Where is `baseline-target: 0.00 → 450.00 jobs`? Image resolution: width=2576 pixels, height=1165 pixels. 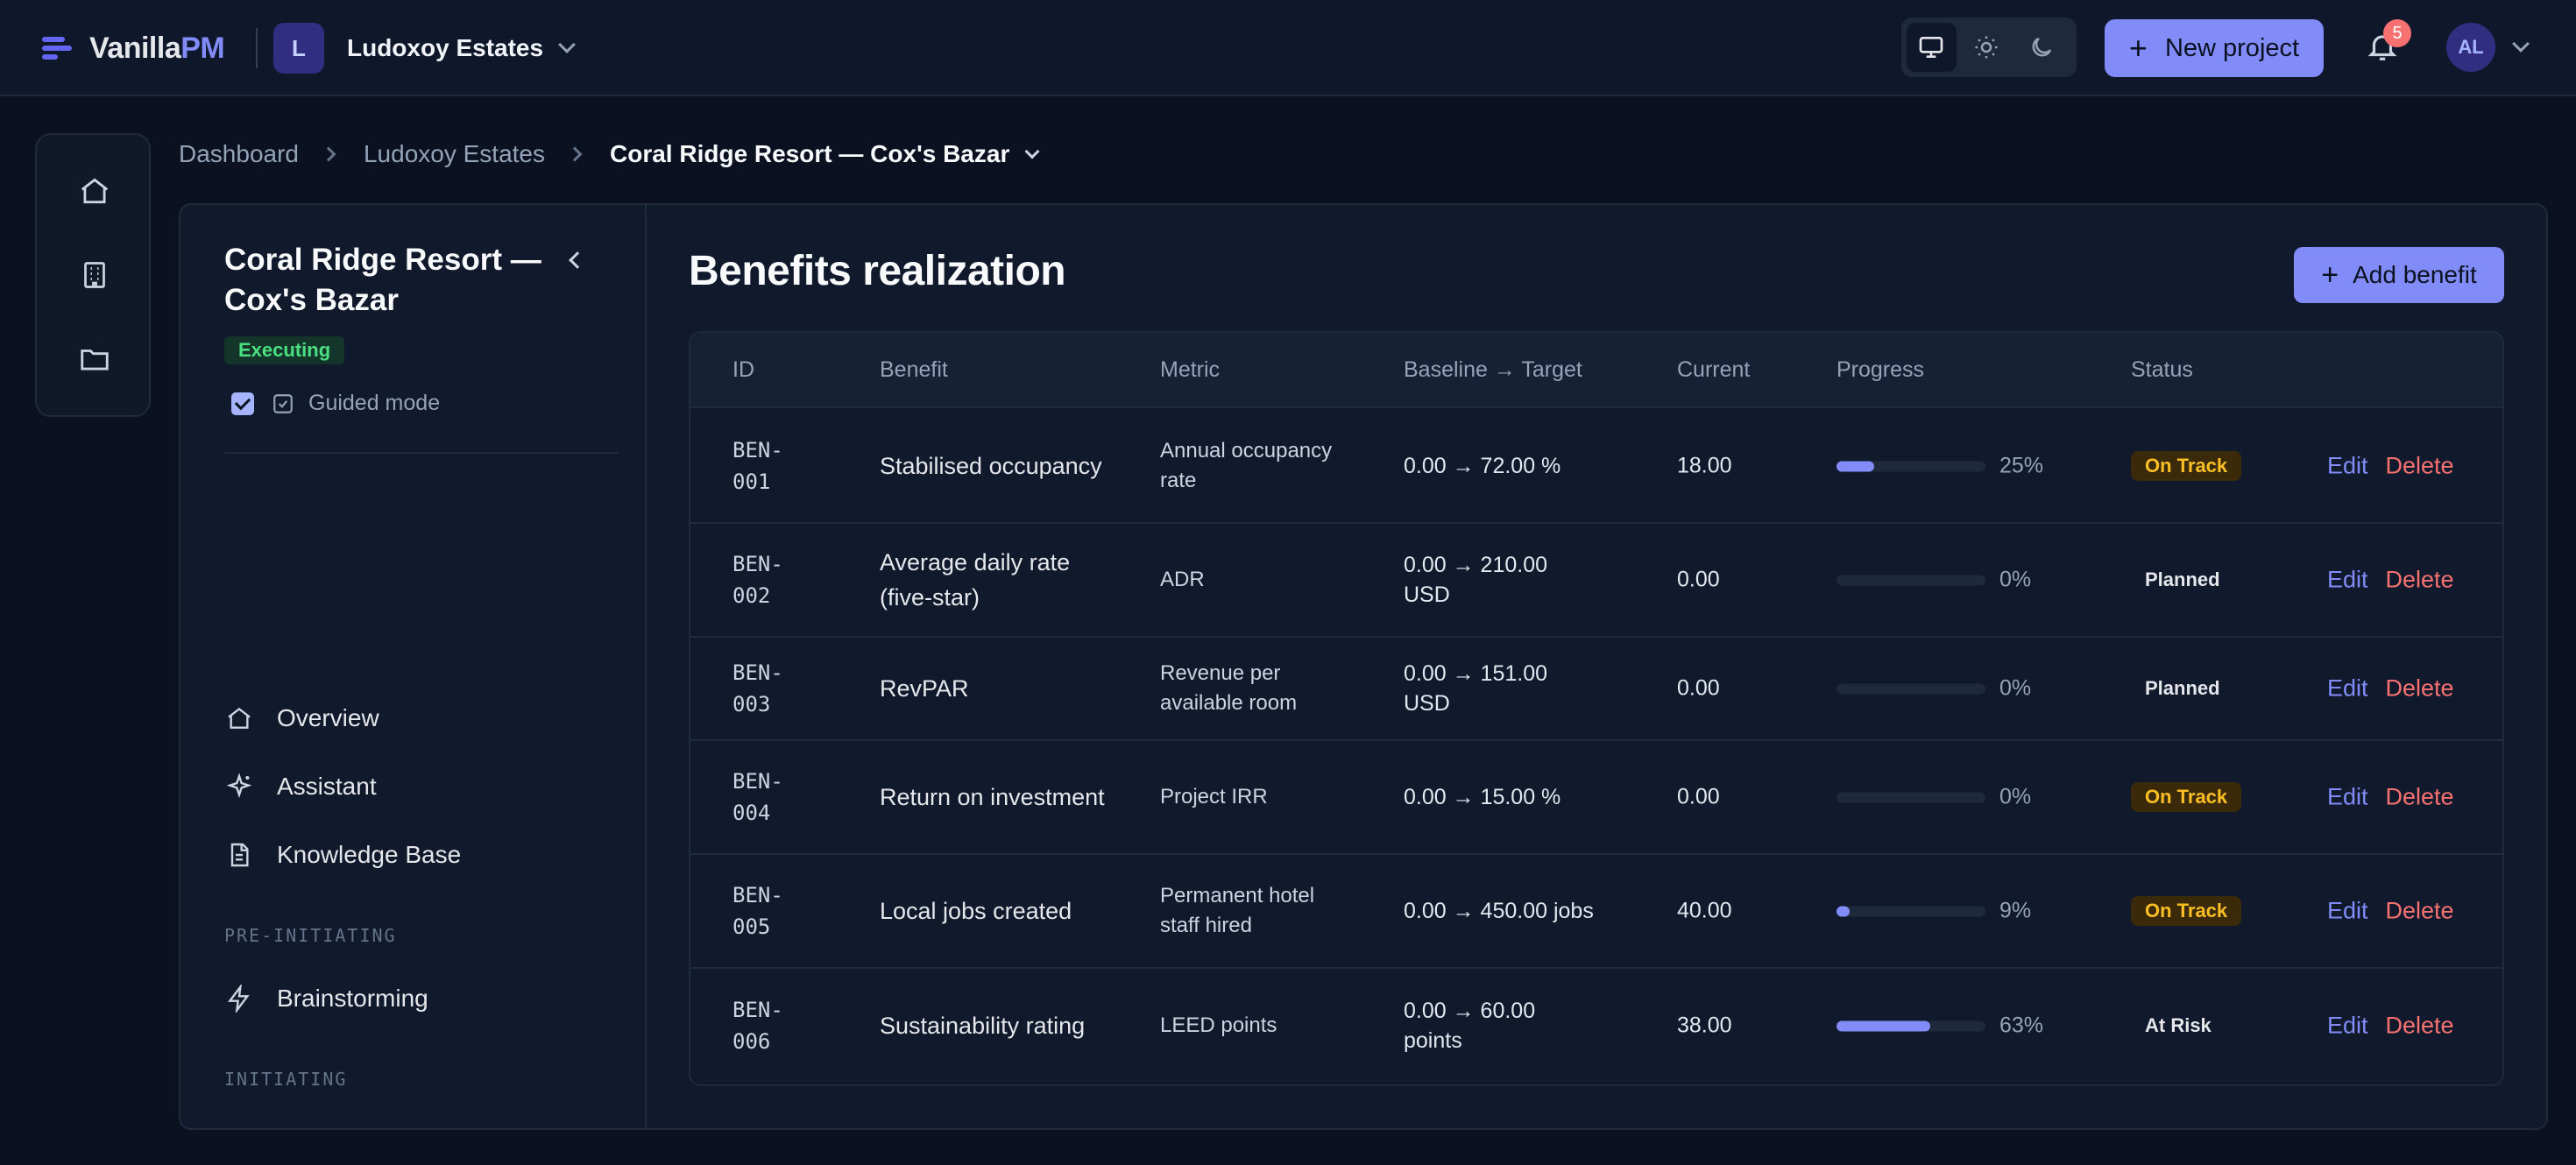
baseline-target: 0.00 → 450.00 jobs is located at coordinates (1499, 911).